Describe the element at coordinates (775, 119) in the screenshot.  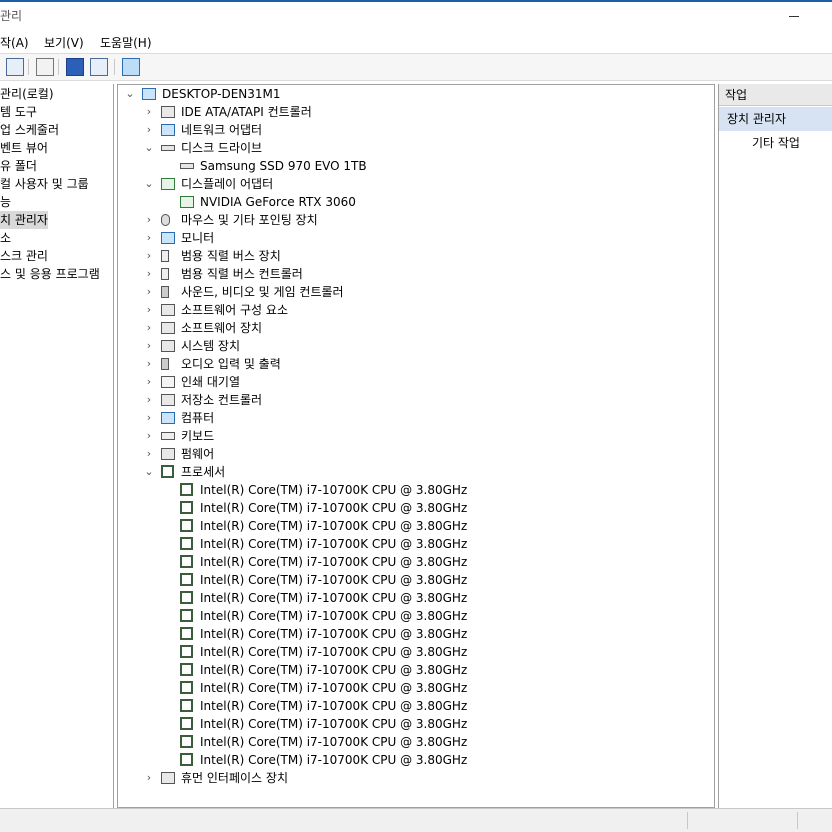
I see `actions-section-device-manager: 장치 관리자` at that location.